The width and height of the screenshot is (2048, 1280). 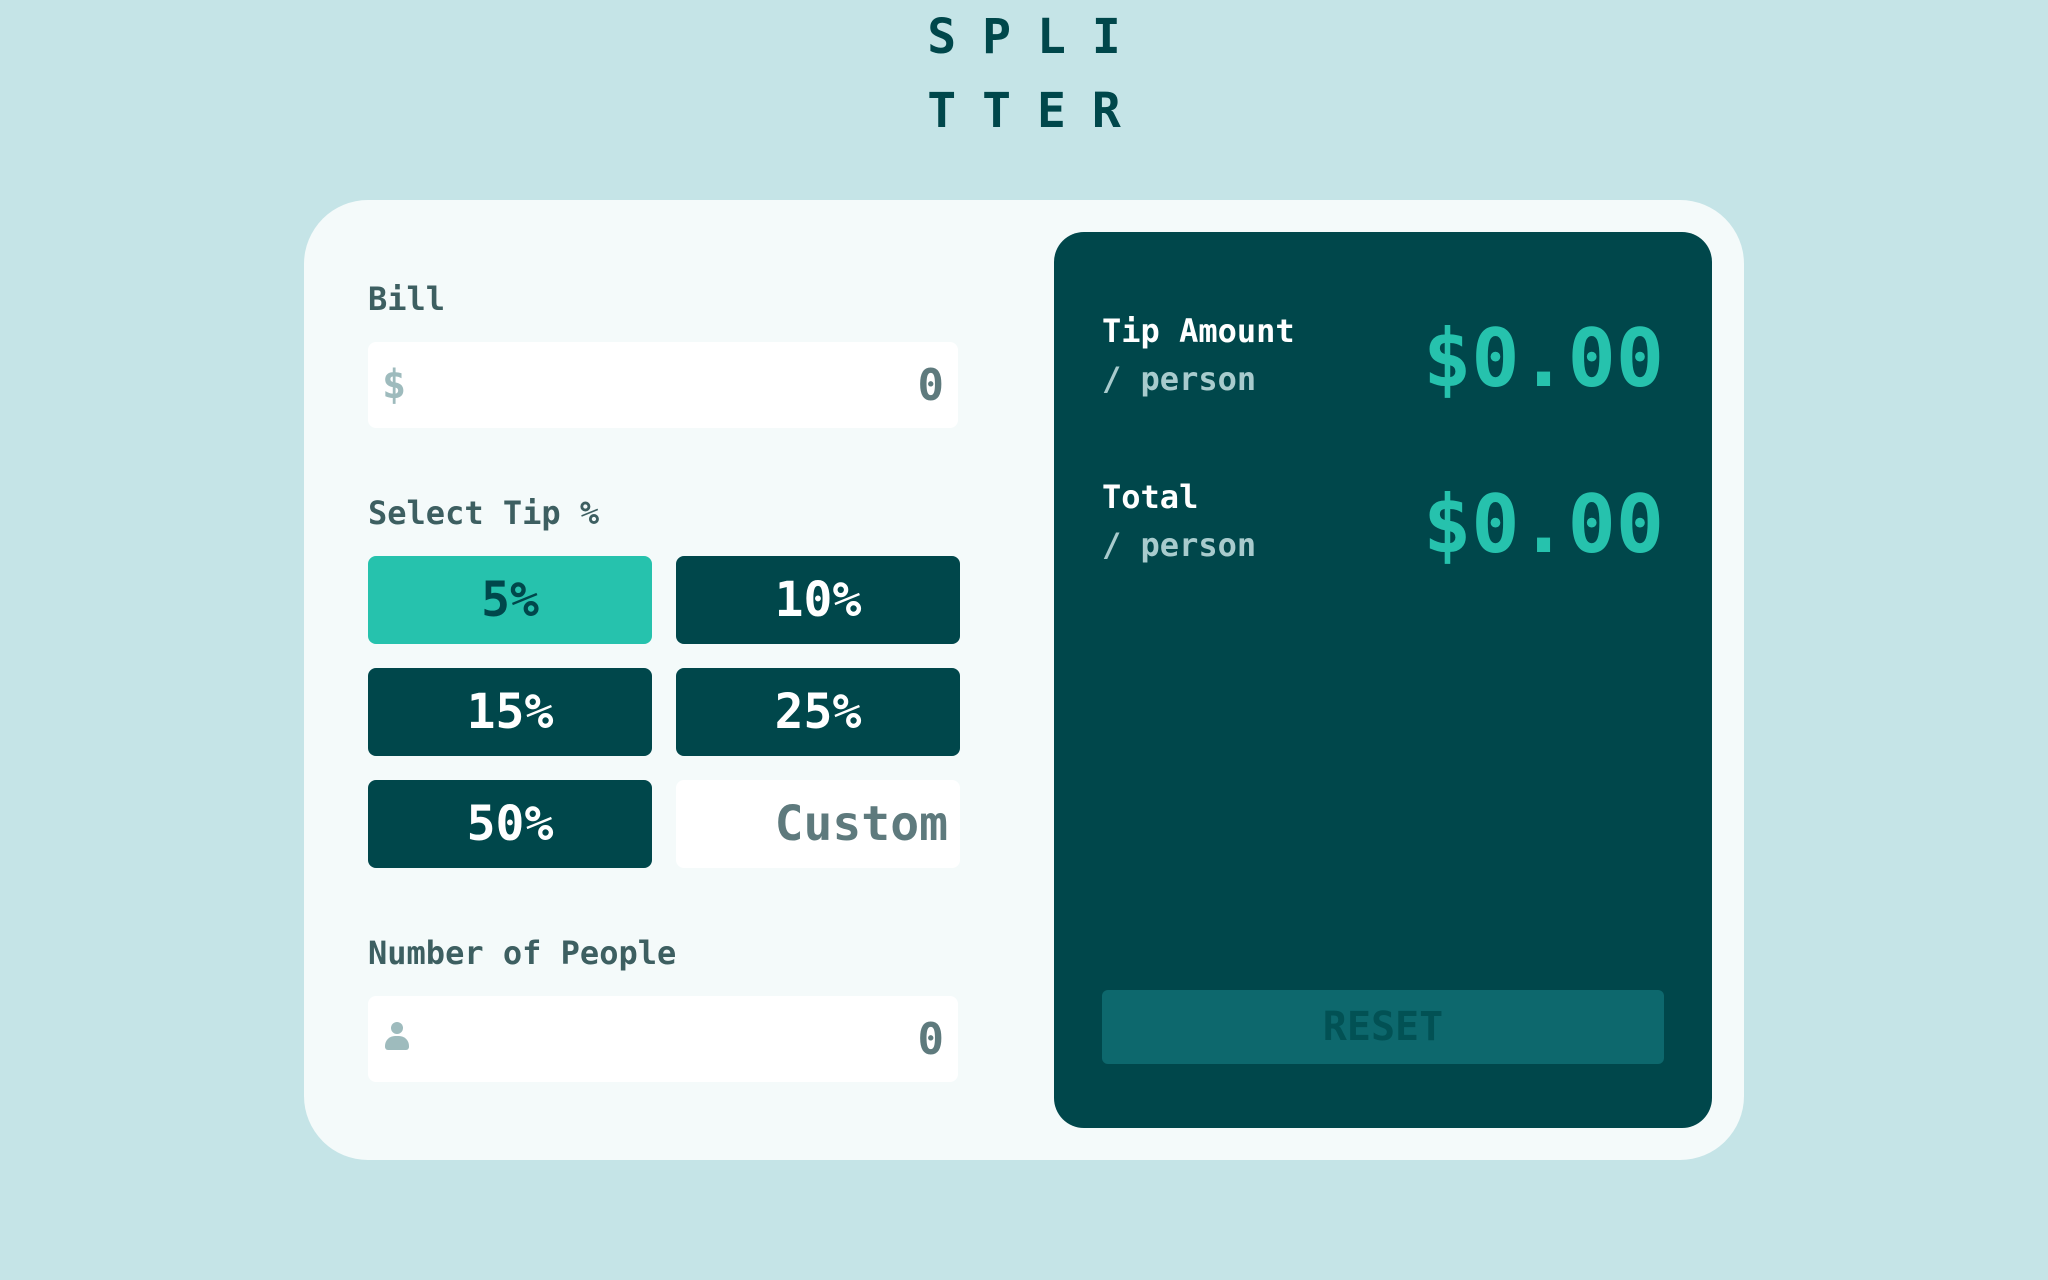 I want to click on people-label: Number of People, so click(x=522, y=953).